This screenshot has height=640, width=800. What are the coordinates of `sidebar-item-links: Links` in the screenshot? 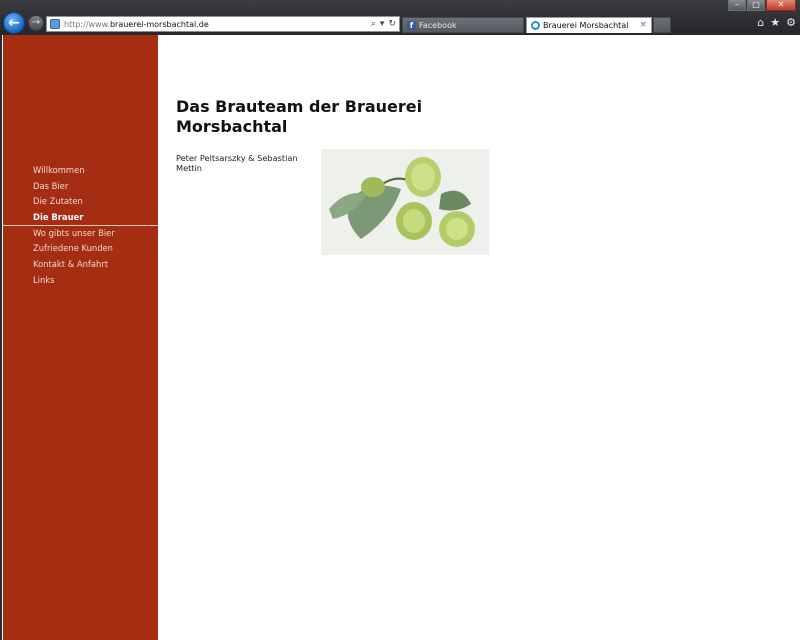 It's located at (80, 281).